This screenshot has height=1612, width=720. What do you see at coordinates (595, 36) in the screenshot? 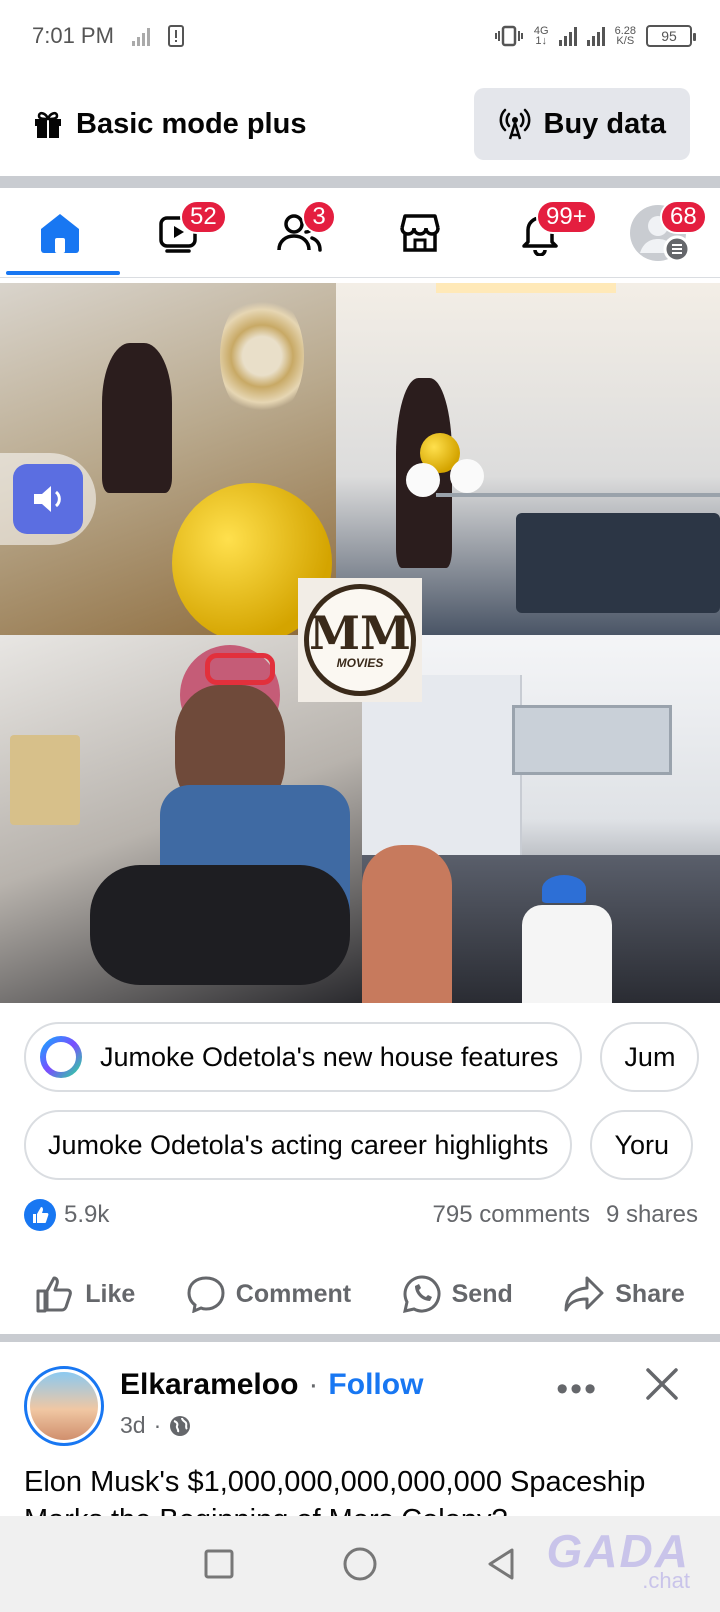
I see `signal-2-icon` at bounding box center [595, 36].